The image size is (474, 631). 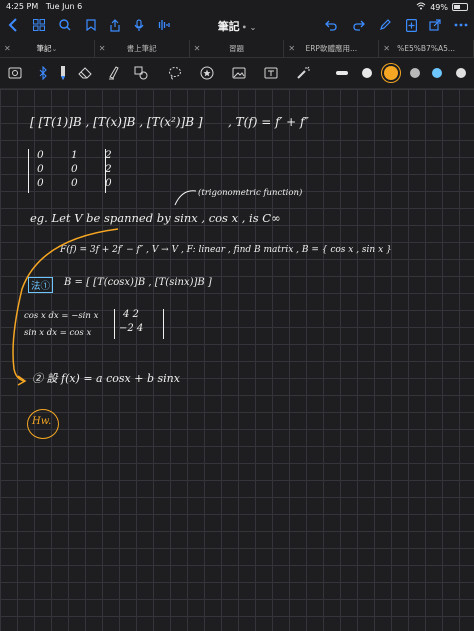 I want to click on stroke-width-swatch, so click(x=342, y=73).